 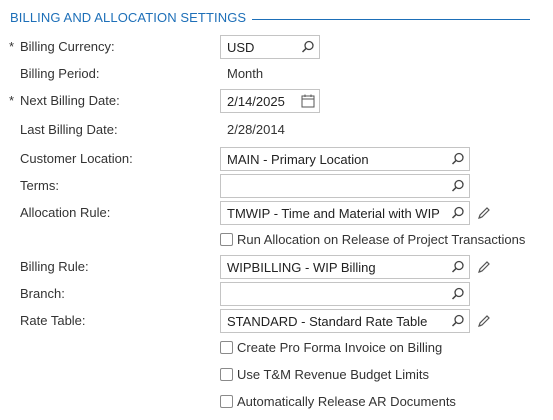 I want to click on branch-selector, so click(x=345, y=294).